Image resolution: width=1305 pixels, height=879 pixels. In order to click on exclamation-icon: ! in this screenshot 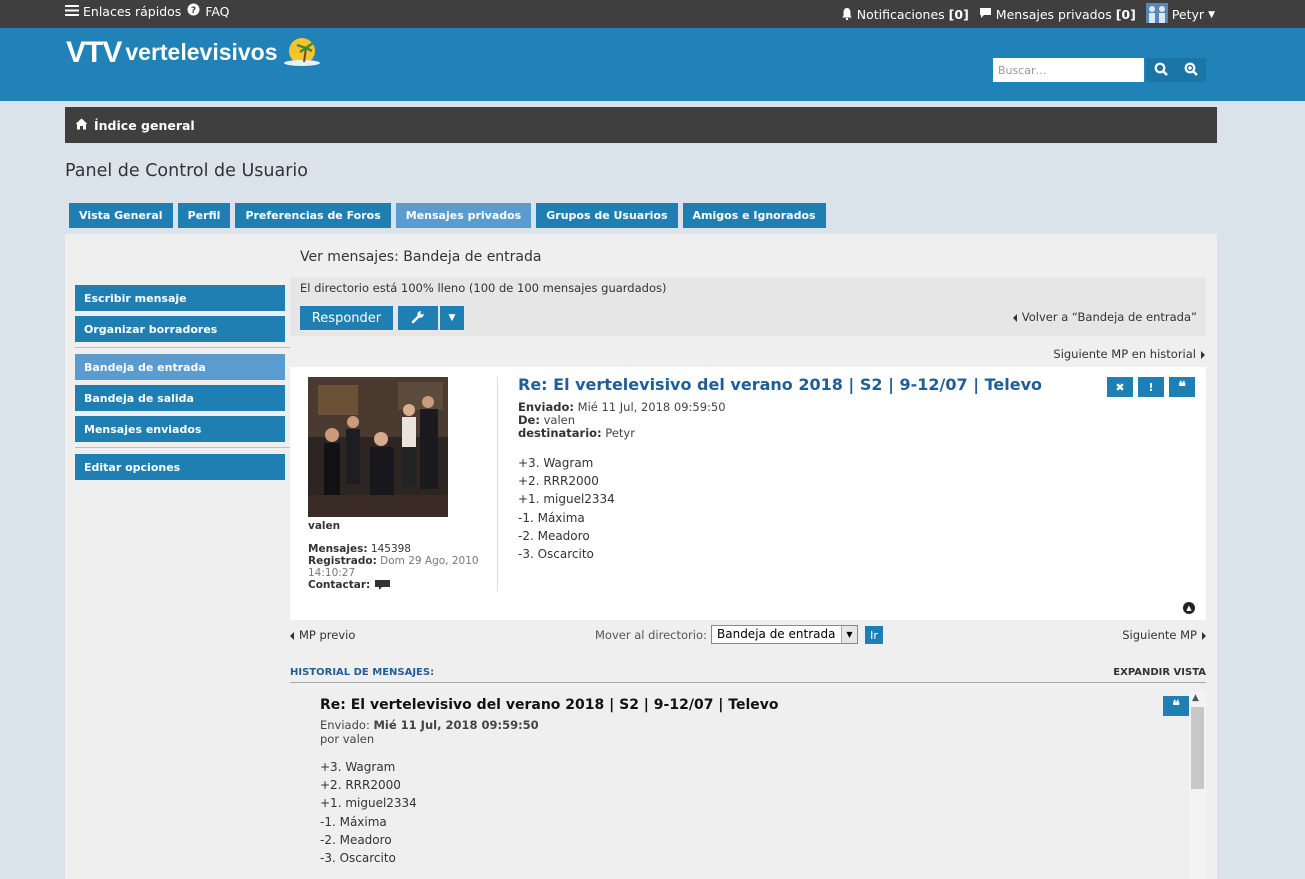, I will do `click(1151, 387)`.